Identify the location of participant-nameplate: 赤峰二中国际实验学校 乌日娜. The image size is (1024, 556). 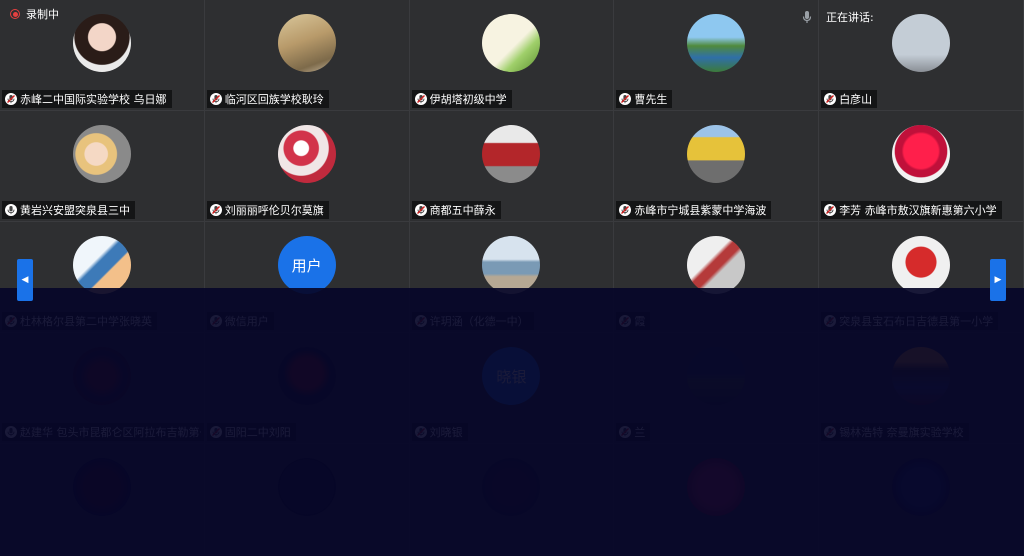
(87, 99).